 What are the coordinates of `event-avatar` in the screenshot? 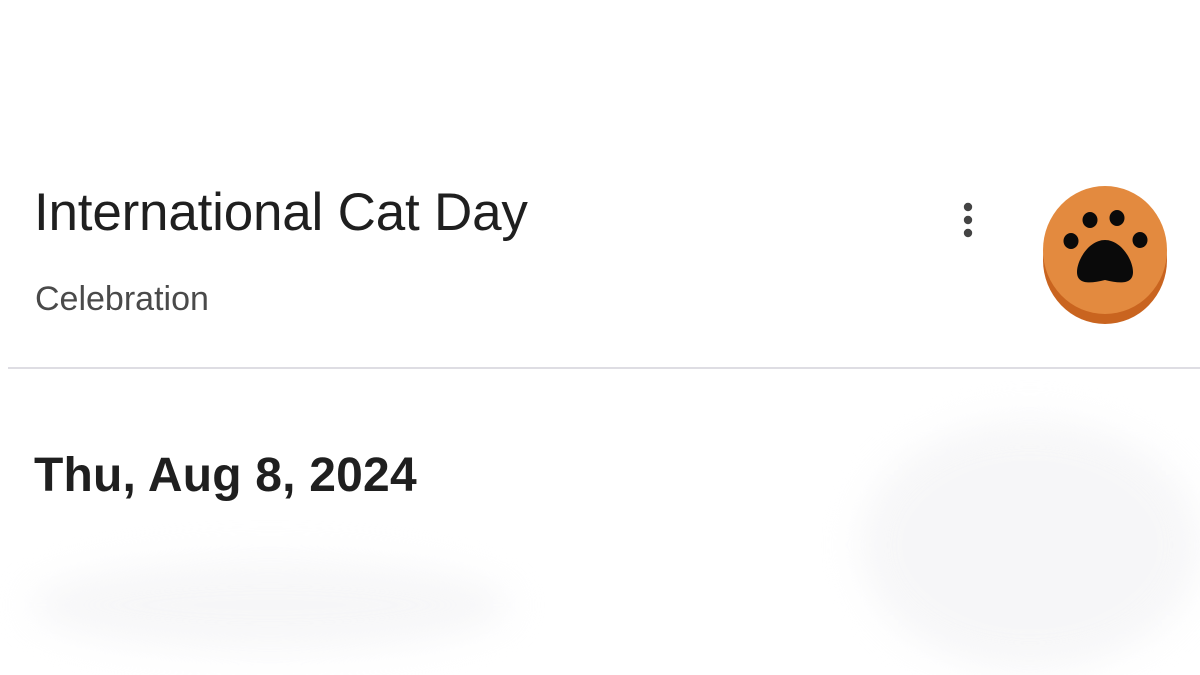 It's located at (1105, 255).